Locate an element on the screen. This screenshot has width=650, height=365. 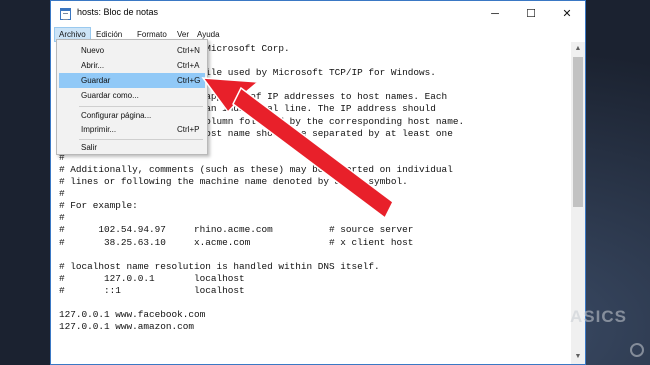
watermark-logo-icon is located at coordinates (637, 350).